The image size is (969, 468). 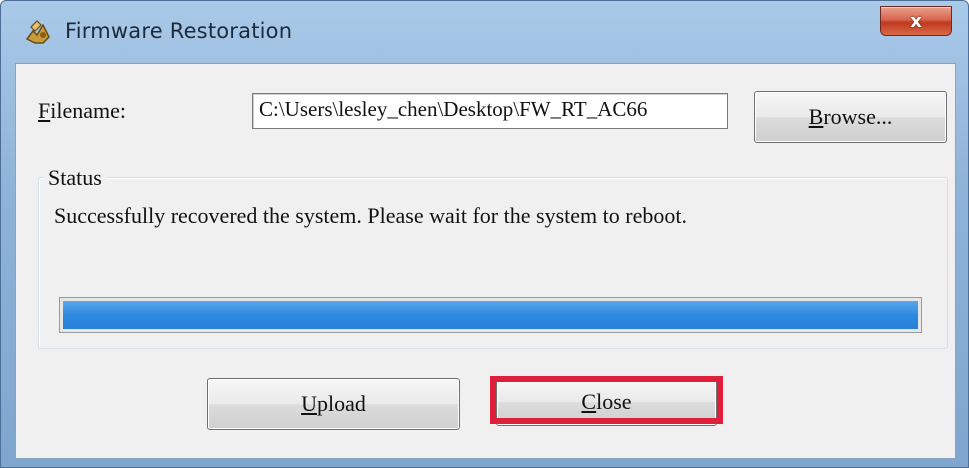 I want to click on upload-label: pload, so click(x=341, y=403).